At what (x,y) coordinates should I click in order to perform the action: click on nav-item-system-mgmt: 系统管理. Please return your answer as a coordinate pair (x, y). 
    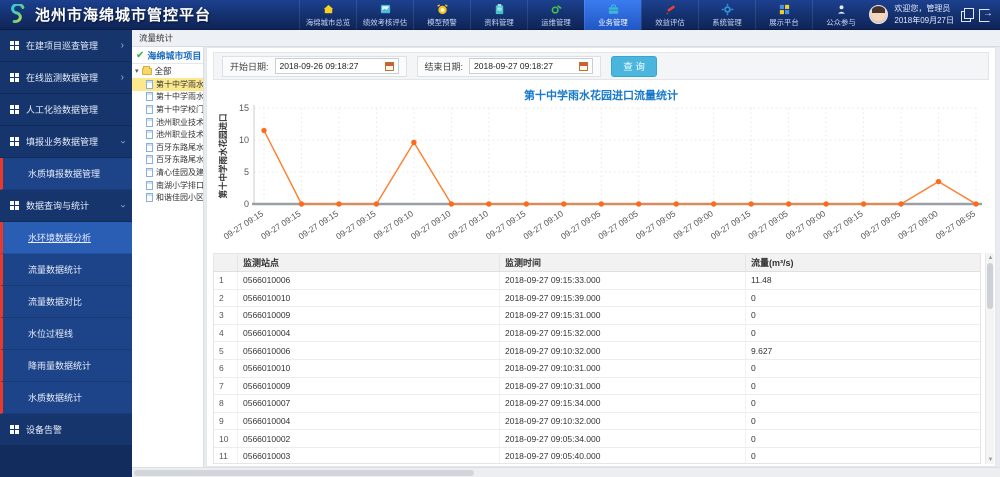
    Looking at the image, I should click on (726, 15).